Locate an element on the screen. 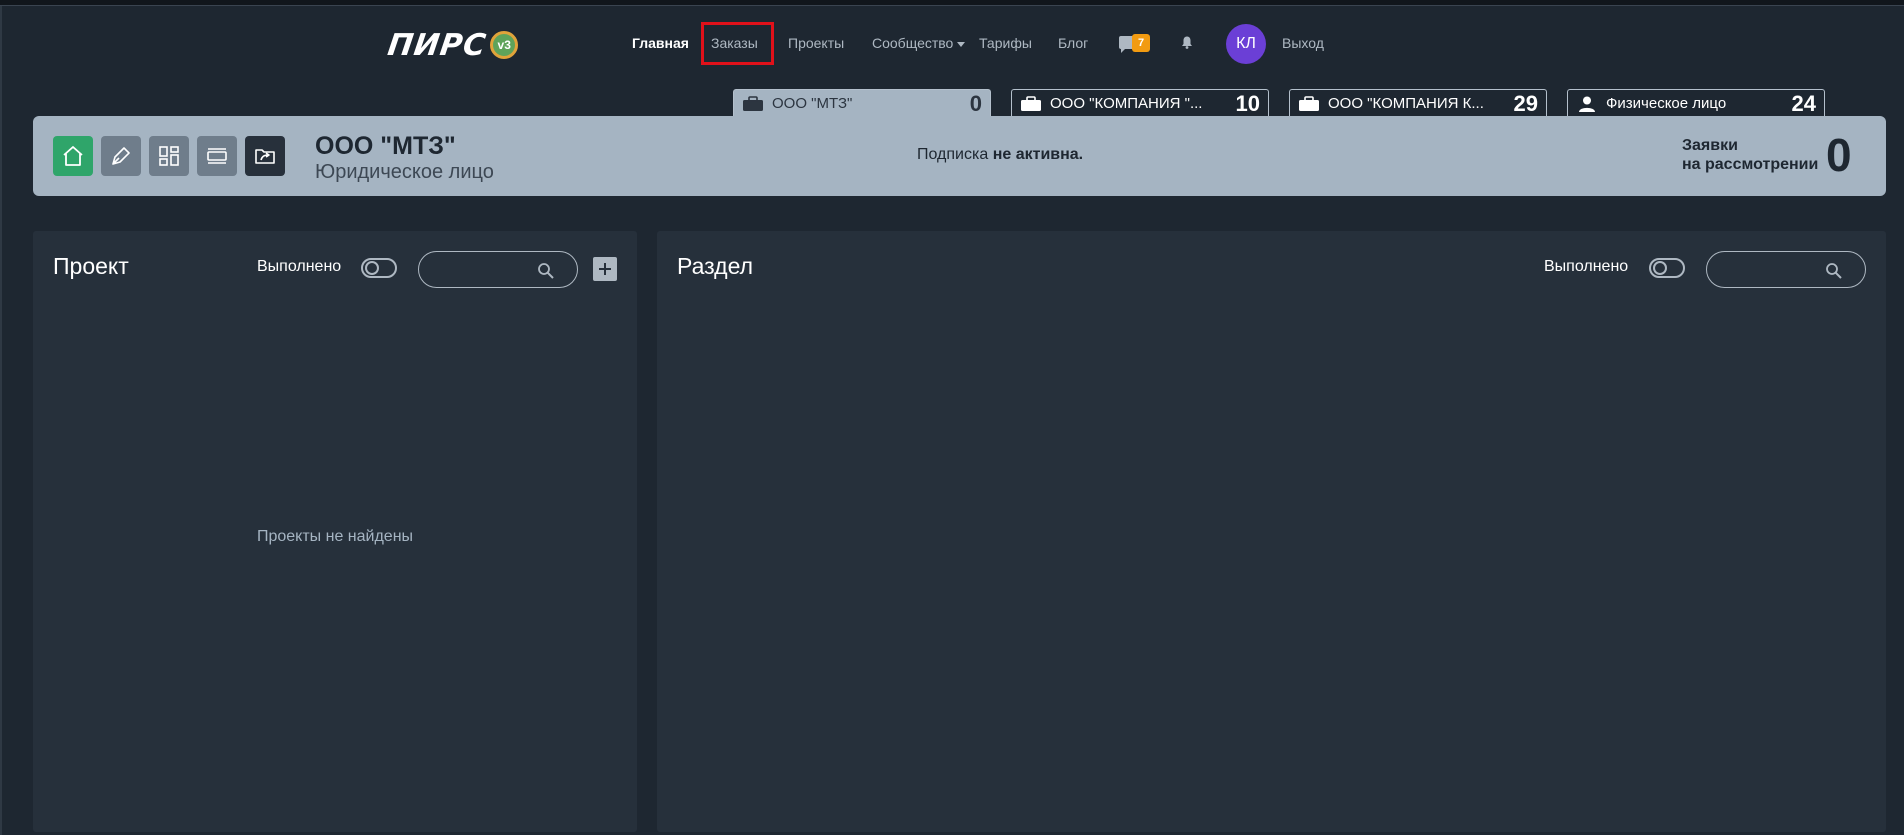  add-project-button is located at coordinates (605, 269).